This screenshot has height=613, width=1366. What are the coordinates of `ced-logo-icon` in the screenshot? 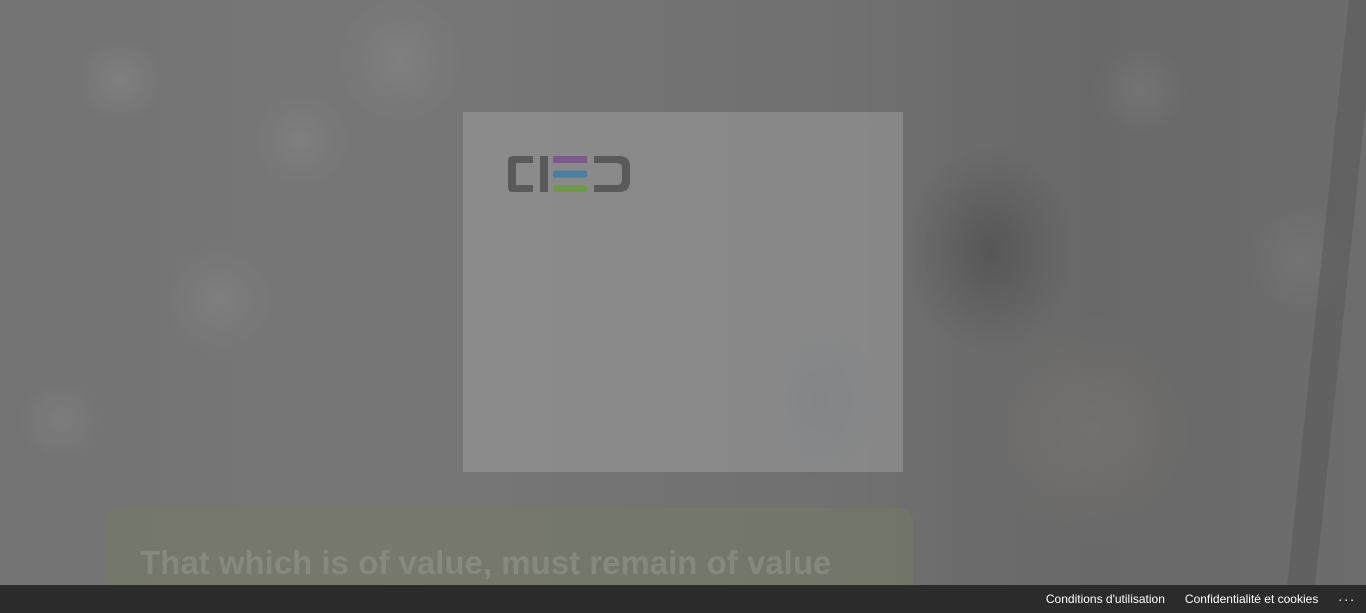 It's located at (569, 174).